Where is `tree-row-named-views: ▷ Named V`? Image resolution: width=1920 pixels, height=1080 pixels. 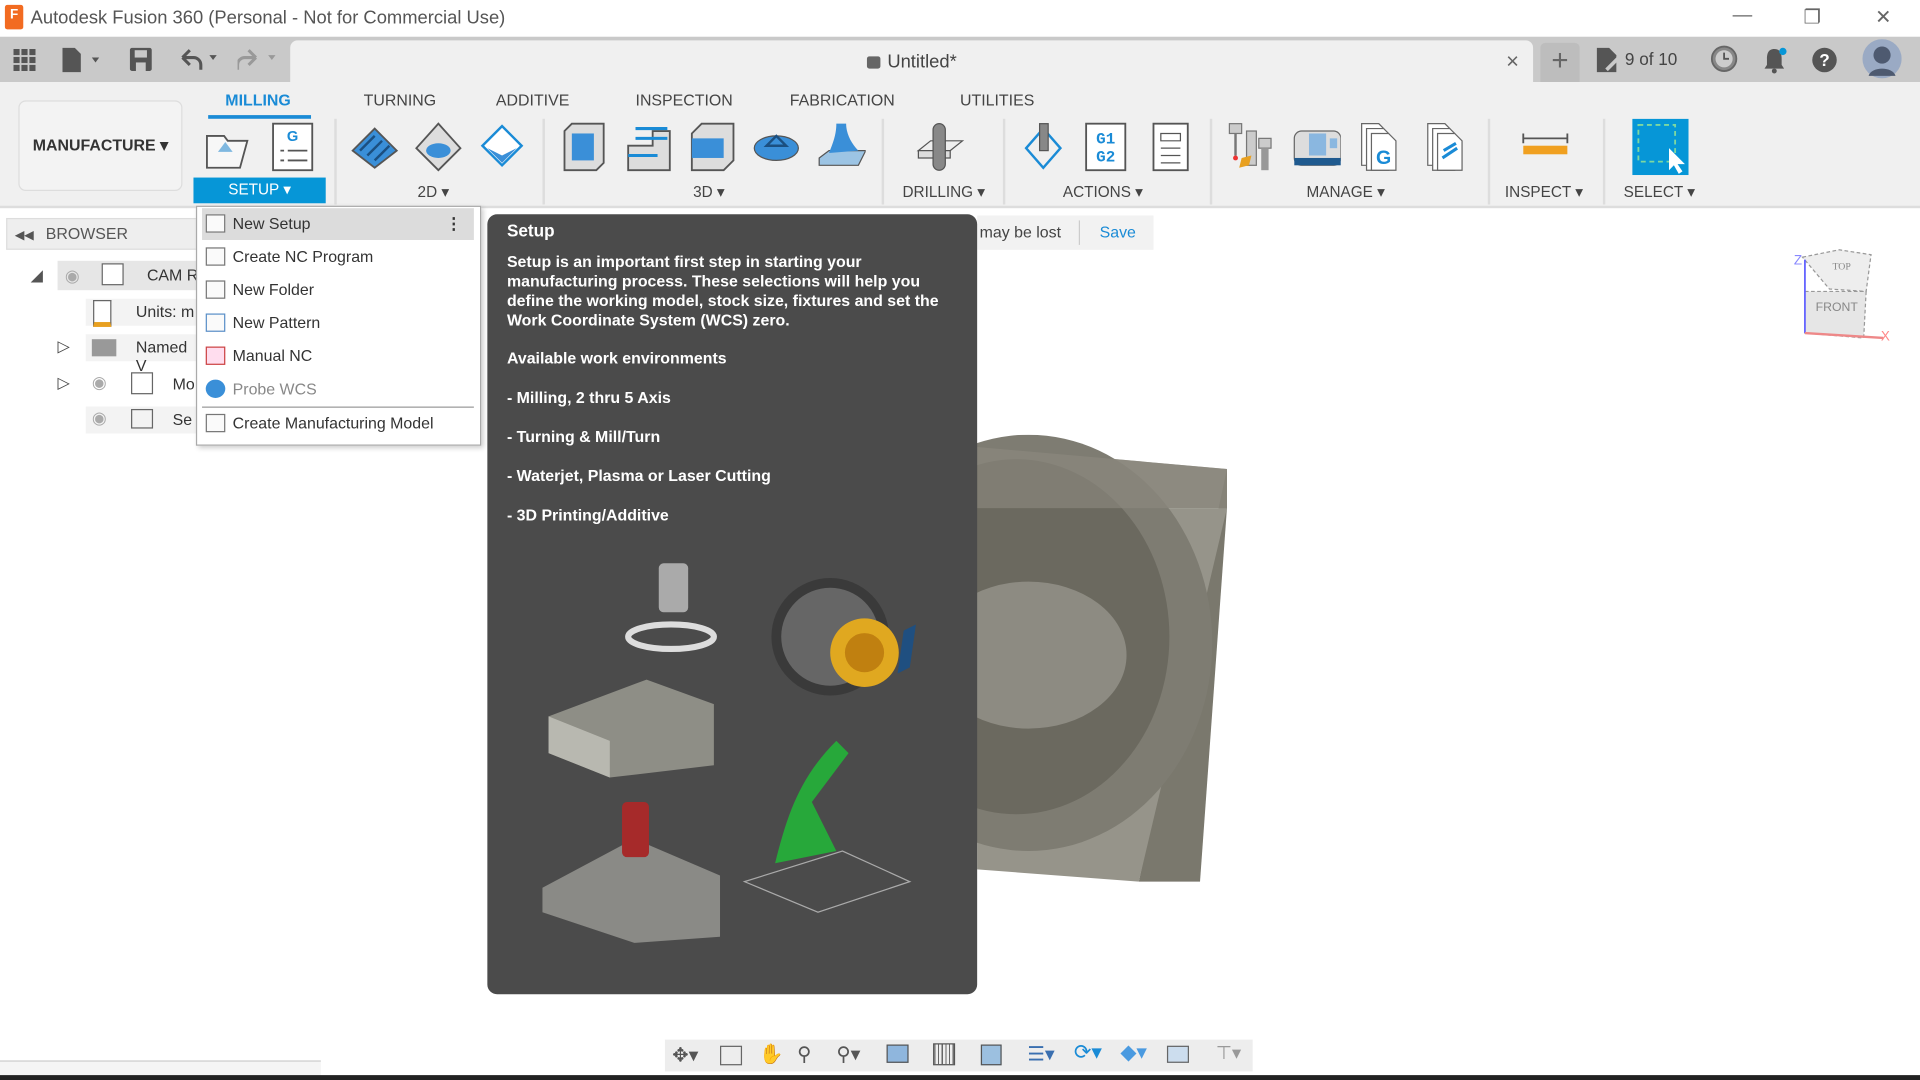 tree-row-named-views: ▷ Named V is located at coordinates (129, 354).